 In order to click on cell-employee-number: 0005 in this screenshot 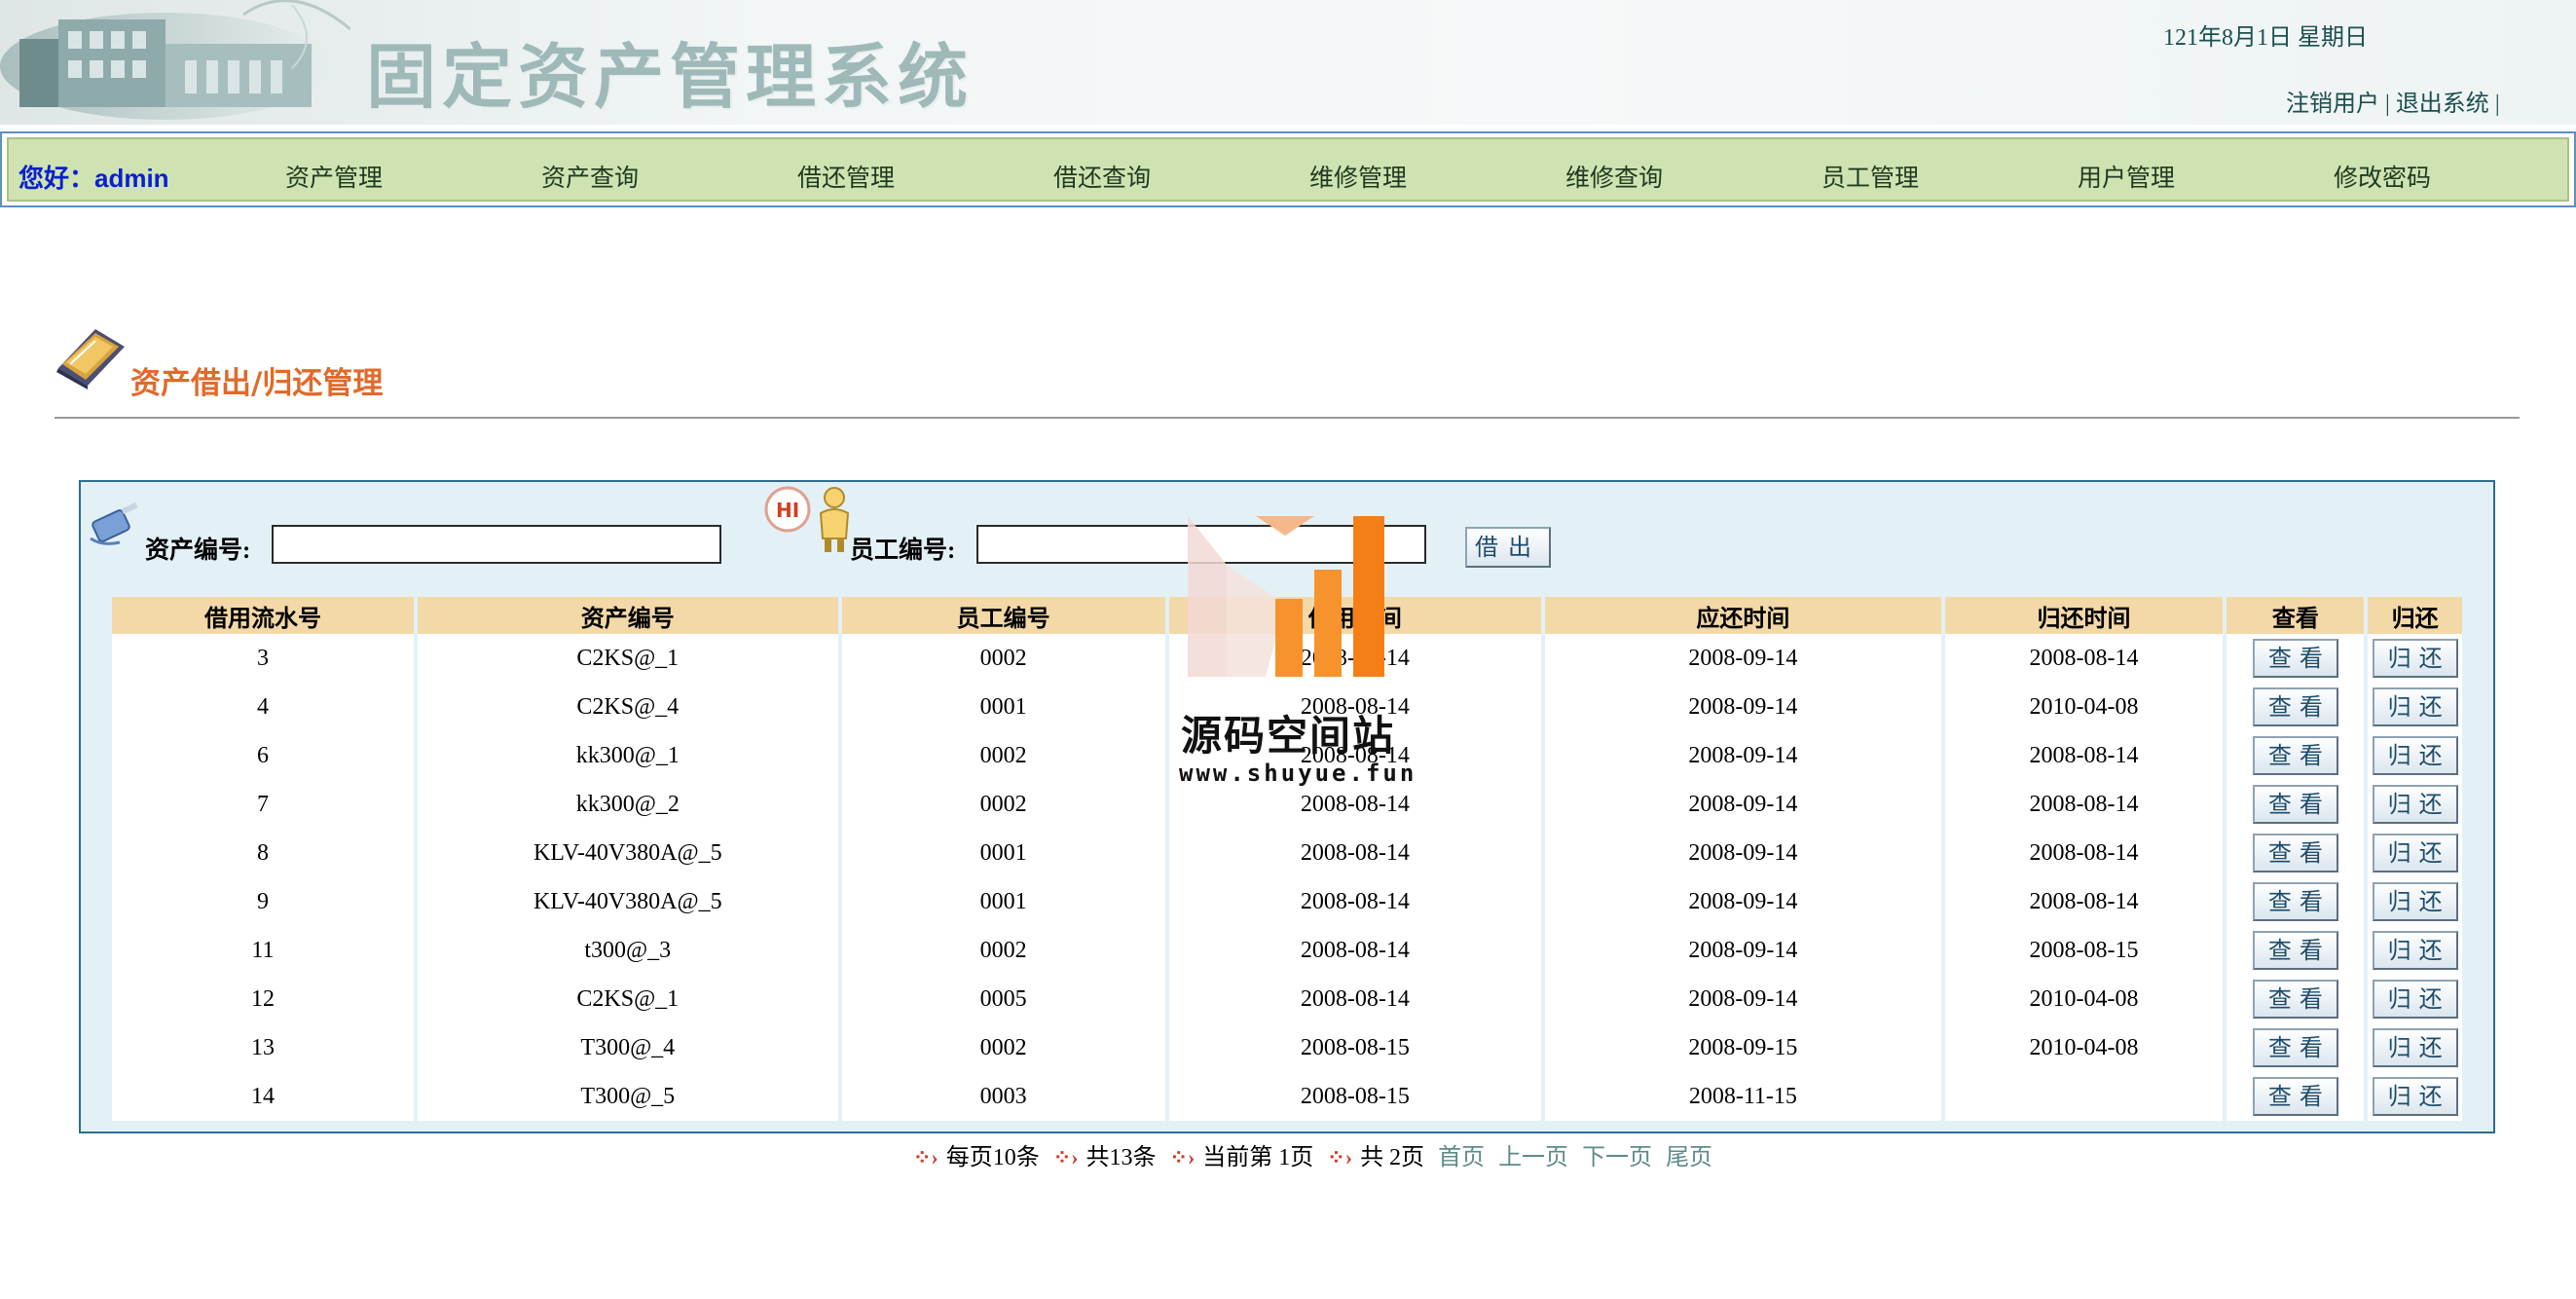, I will do `click(1003, 999)`.